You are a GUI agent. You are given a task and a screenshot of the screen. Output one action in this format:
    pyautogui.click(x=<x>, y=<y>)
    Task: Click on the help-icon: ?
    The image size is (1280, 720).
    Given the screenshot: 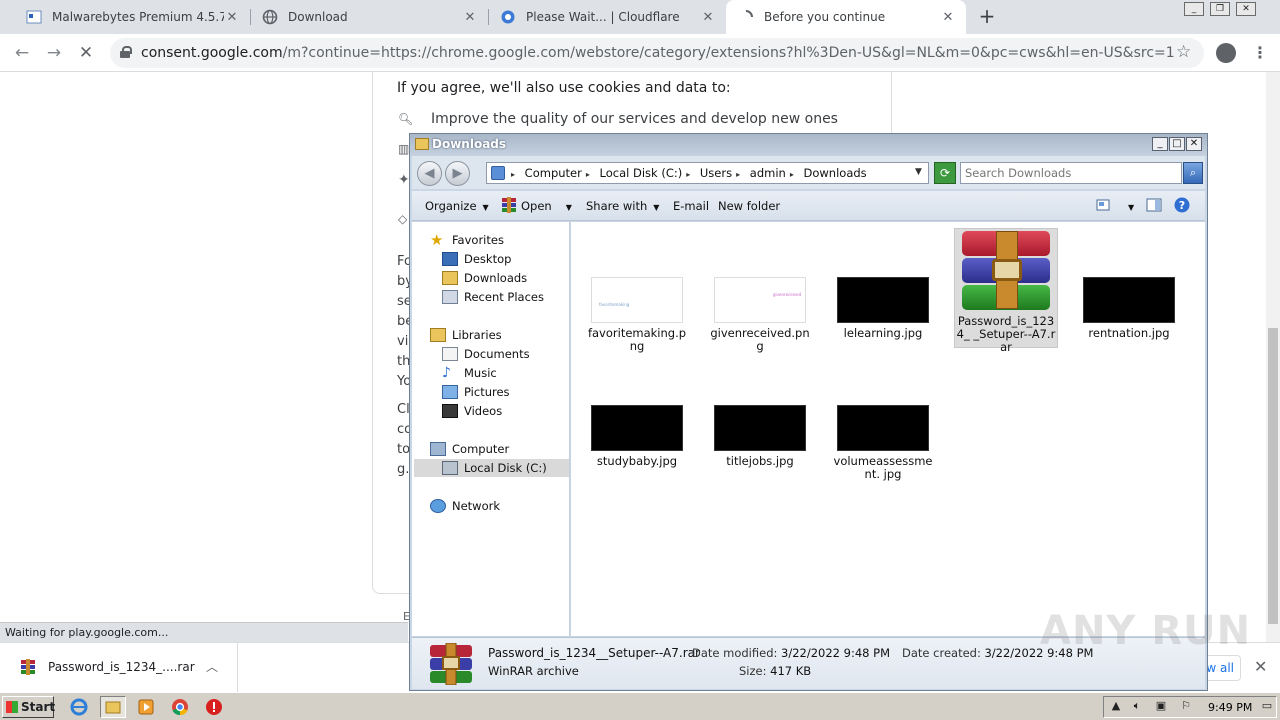 What is the action you would take?
    pyautogui.click(x=1182, y=205)
    